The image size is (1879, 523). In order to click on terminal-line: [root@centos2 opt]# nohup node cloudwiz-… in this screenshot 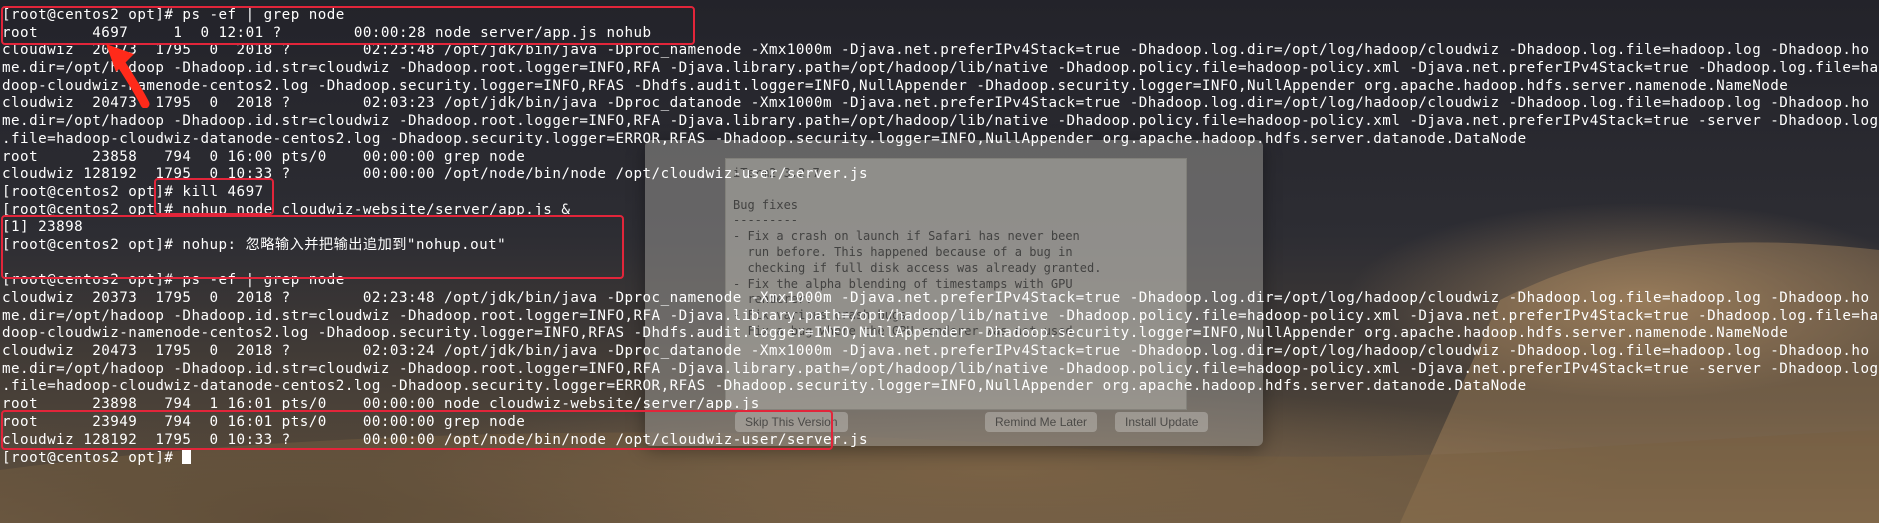, I will do `click(286, 209)`.